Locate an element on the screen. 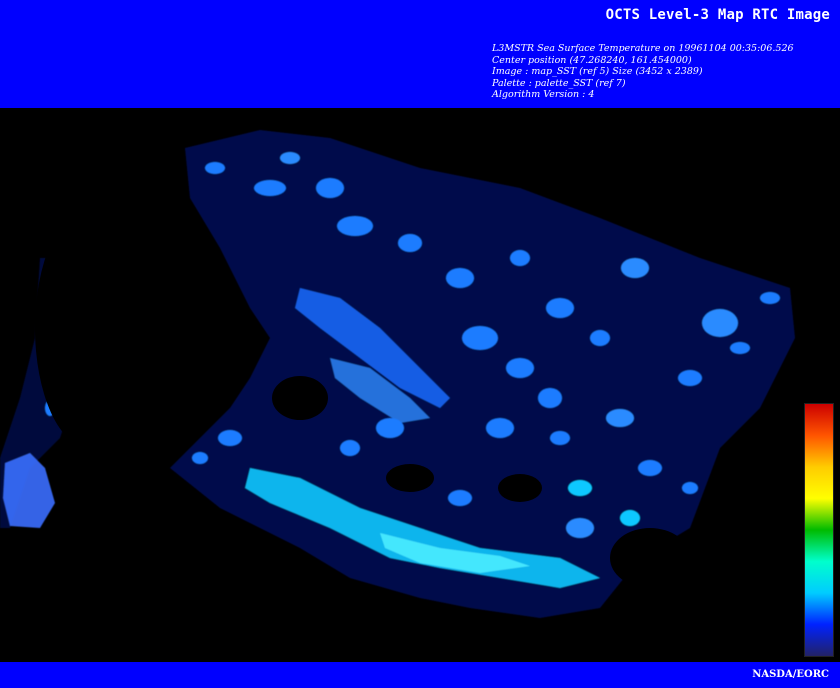  info-line-algorithm-version: Algorithm Version : 4 is located at coordinates (543, 95).